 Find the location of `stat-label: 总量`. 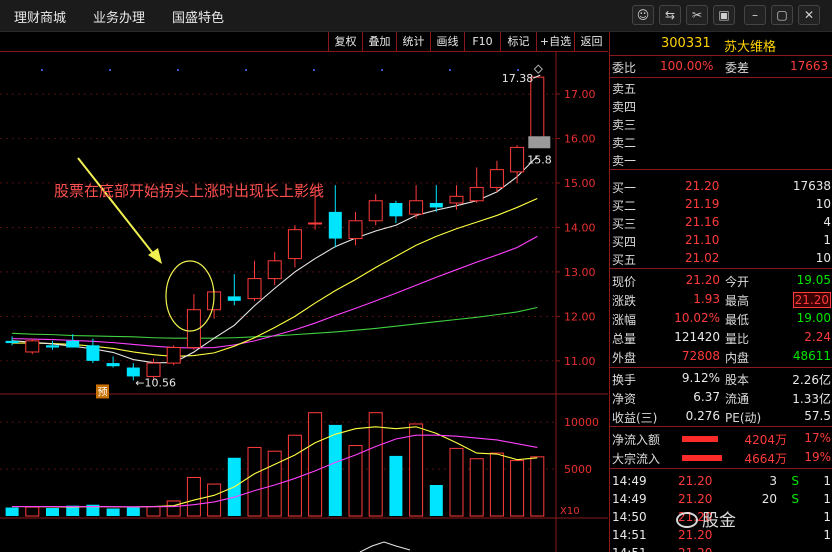

stat-label: 总量 is located at coordinates (624, 339).